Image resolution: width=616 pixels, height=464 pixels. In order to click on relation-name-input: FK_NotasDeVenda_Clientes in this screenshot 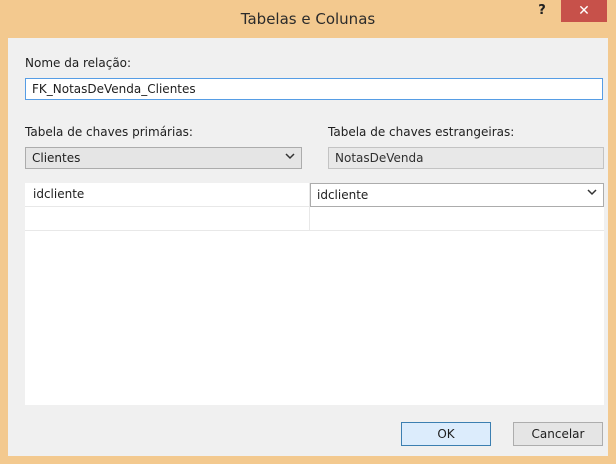, I will do `click(314, 89)`.